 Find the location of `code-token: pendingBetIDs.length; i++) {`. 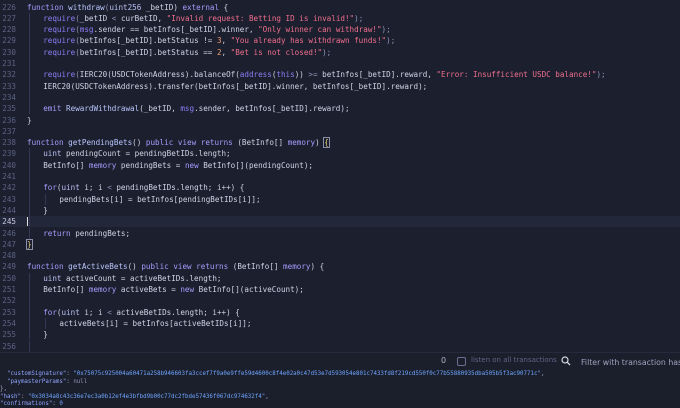

code-token: pendingBetIDs.length; i++) { is located at coordinates (180, 188).